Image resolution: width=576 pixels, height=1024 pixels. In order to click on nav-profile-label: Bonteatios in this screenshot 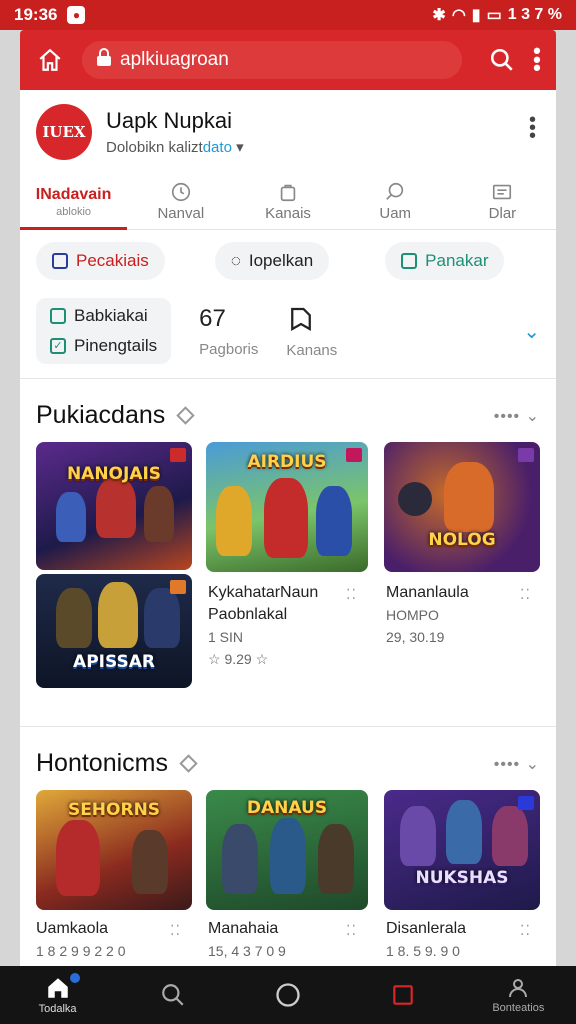, I will do `click(518, 1008)`.